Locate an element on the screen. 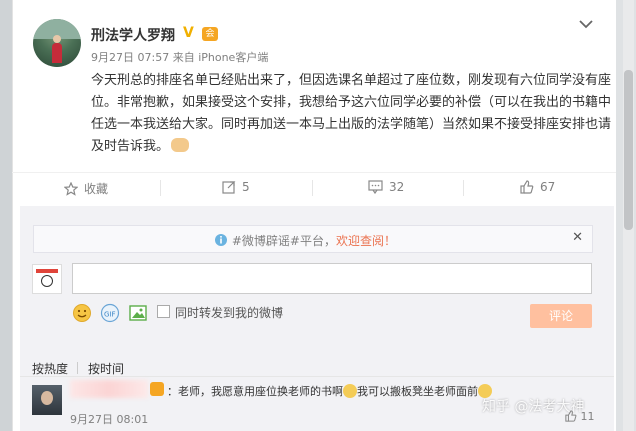 Image resolution: width=636 pixels, height=431 pixels. verified-v-icon: V is located at coordinates (191, 33).